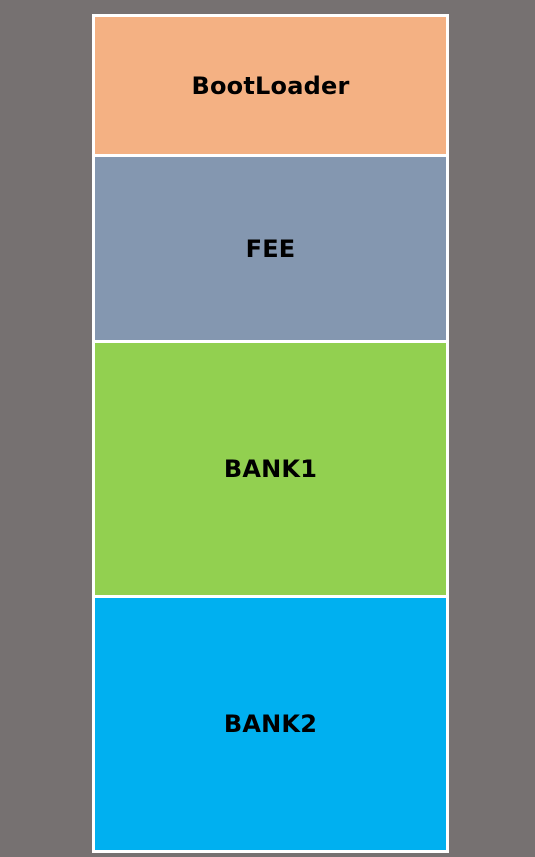 This screenshot has height=857, width=535. I want to click on bank1-label: BANK1, so click(270, 469).